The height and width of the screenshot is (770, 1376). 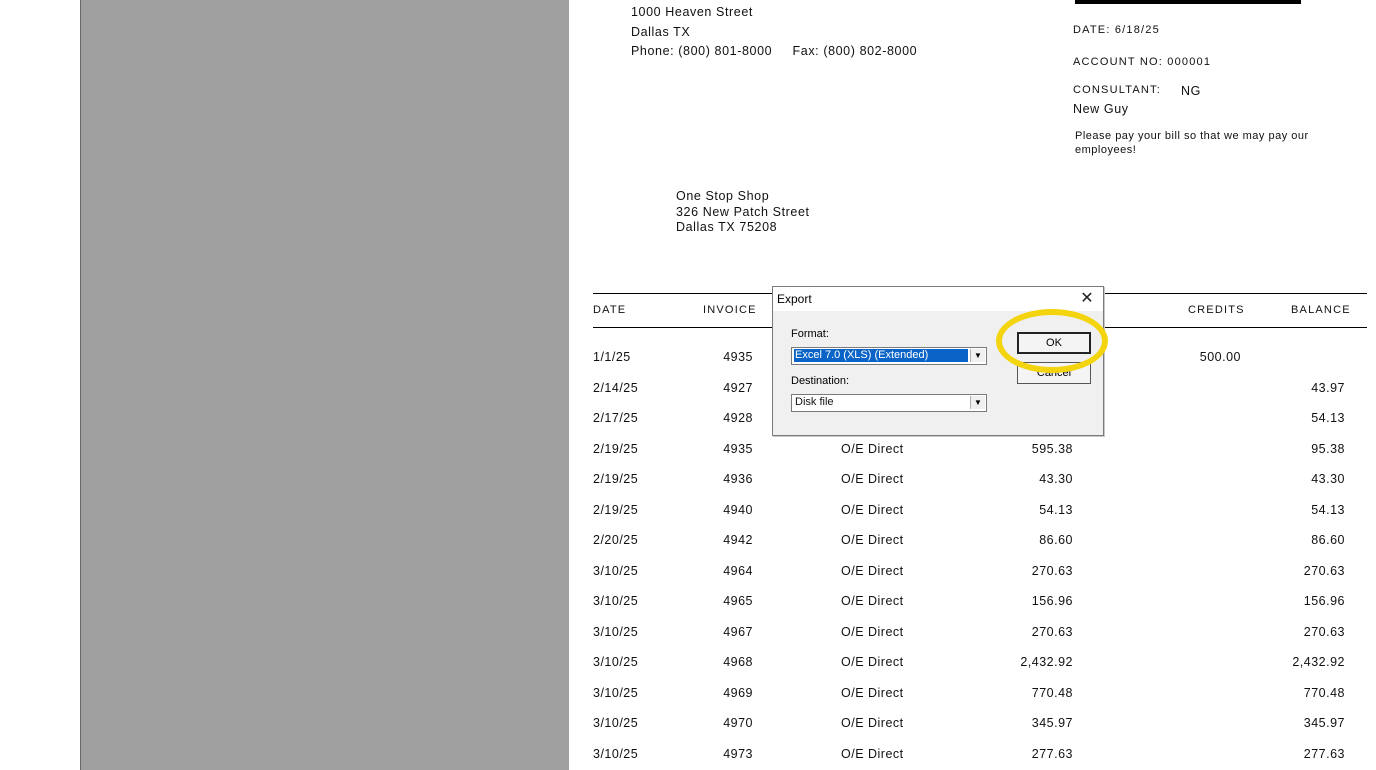 I want to click on consultant-code: NG, so click(x=1191, y=91).